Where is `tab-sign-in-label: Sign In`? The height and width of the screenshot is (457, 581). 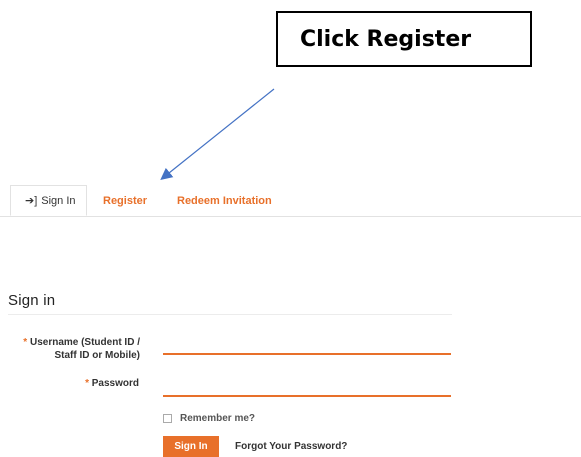
tab-sign-in-label: Sign In is located at coordinates (58, 200).